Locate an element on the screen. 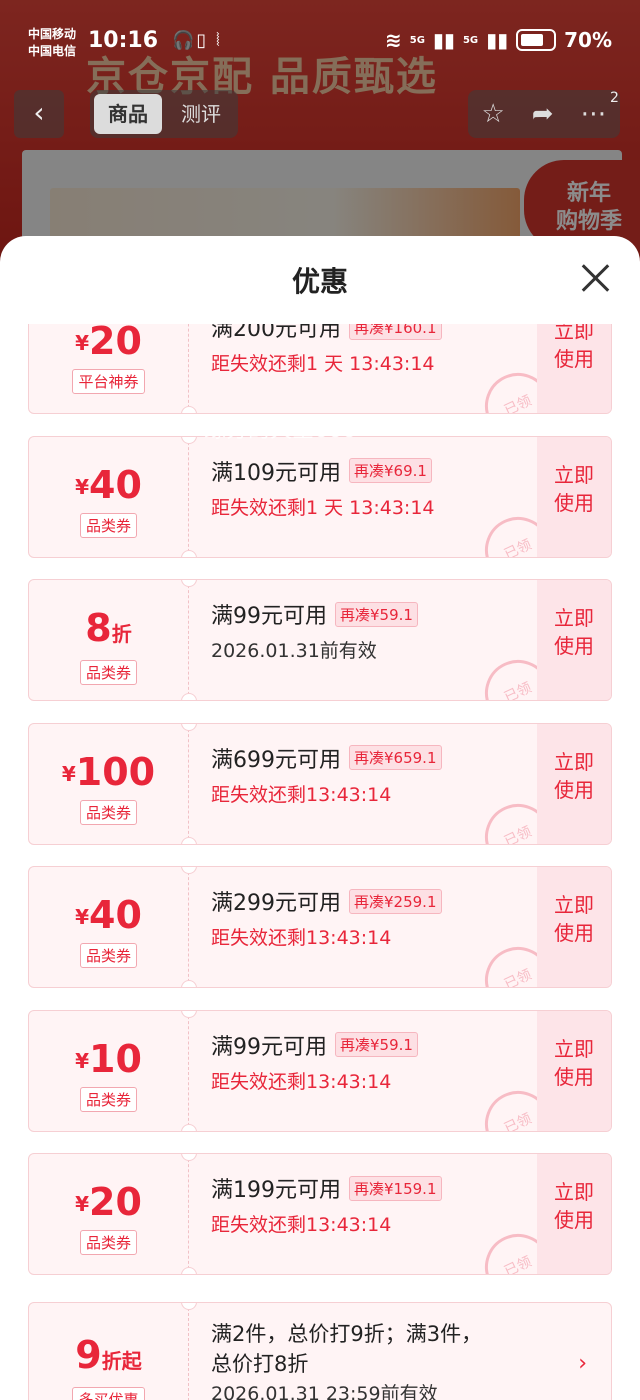 This screenshot has width=640, height=1400. tab-product: 商品 is located at coordinates (128, 114).